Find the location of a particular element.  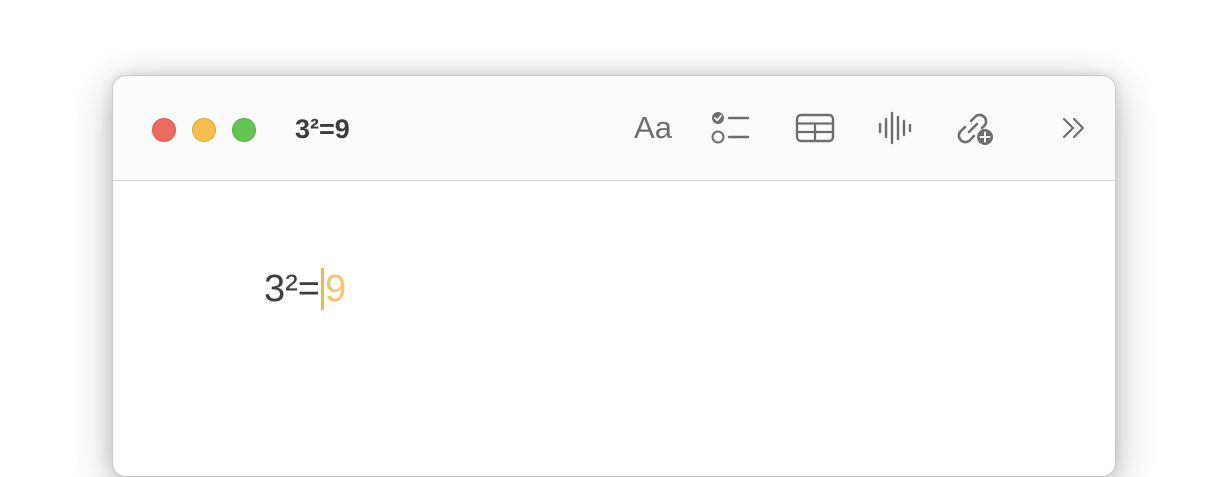

note-text-line: 3²= 9 is located at coordinates (305, 289).